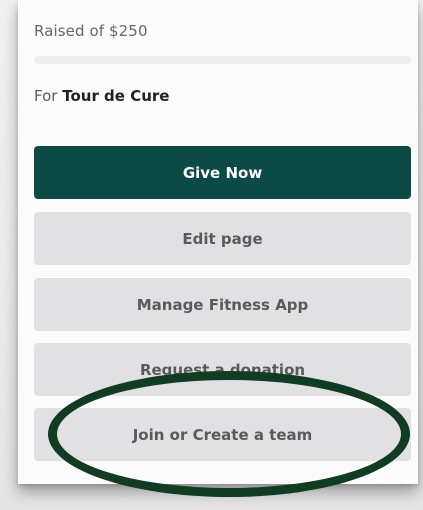  I want to click on edit-page-button: Edit page, so click(222, 238).